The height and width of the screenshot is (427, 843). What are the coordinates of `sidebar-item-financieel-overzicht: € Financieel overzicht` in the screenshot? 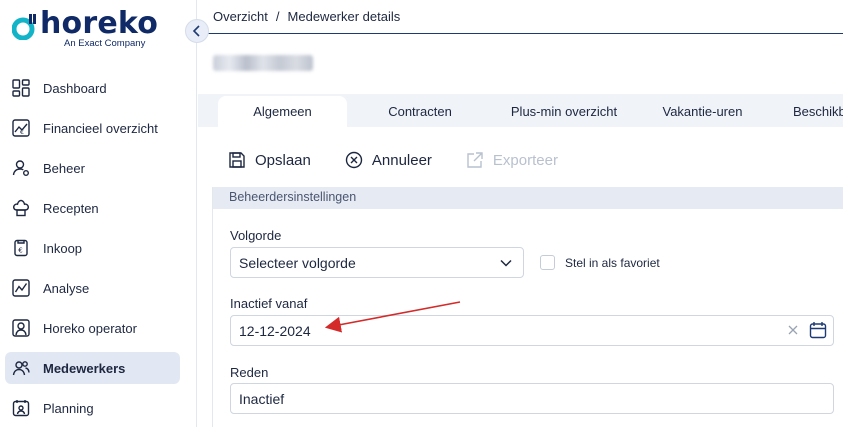 It's located at (92, 128).